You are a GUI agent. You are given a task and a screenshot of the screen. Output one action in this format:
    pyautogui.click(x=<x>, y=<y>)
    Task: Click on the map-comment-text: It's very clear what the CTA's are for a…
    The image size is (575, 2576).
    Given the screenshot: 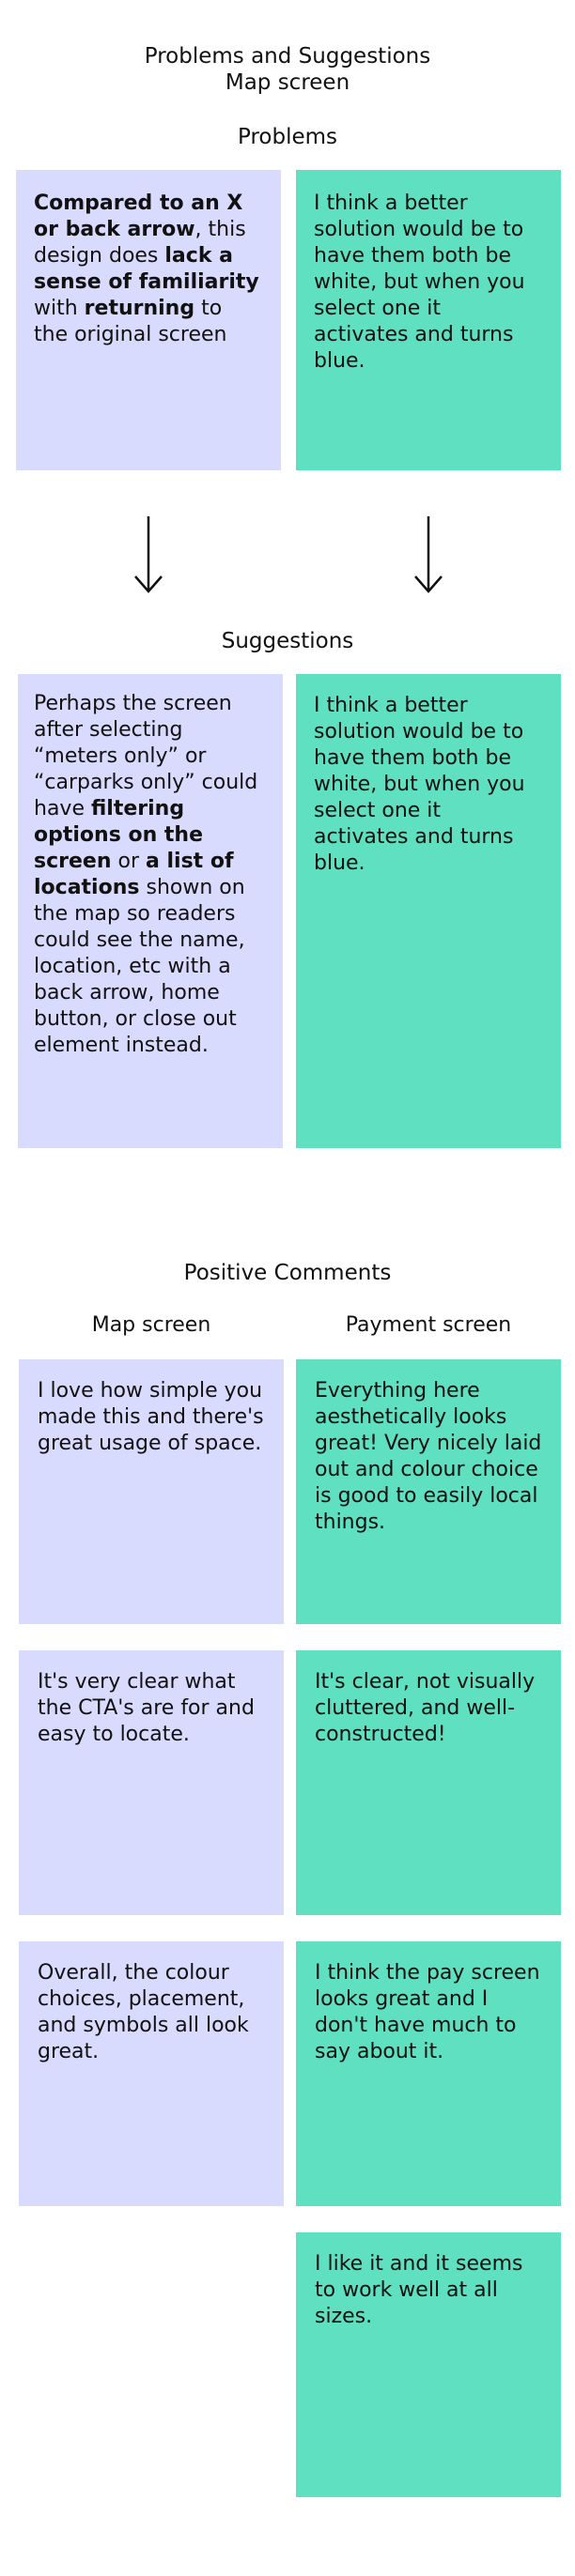 What is the action you would take?
    pyautogui.click(x=146, y=1708)
    